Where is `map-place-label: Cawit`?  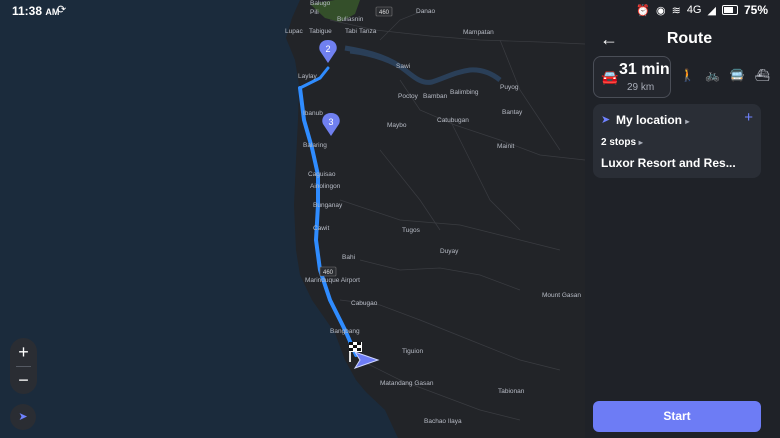 map-place-label: Cawit is located at coordinates (321, 228).